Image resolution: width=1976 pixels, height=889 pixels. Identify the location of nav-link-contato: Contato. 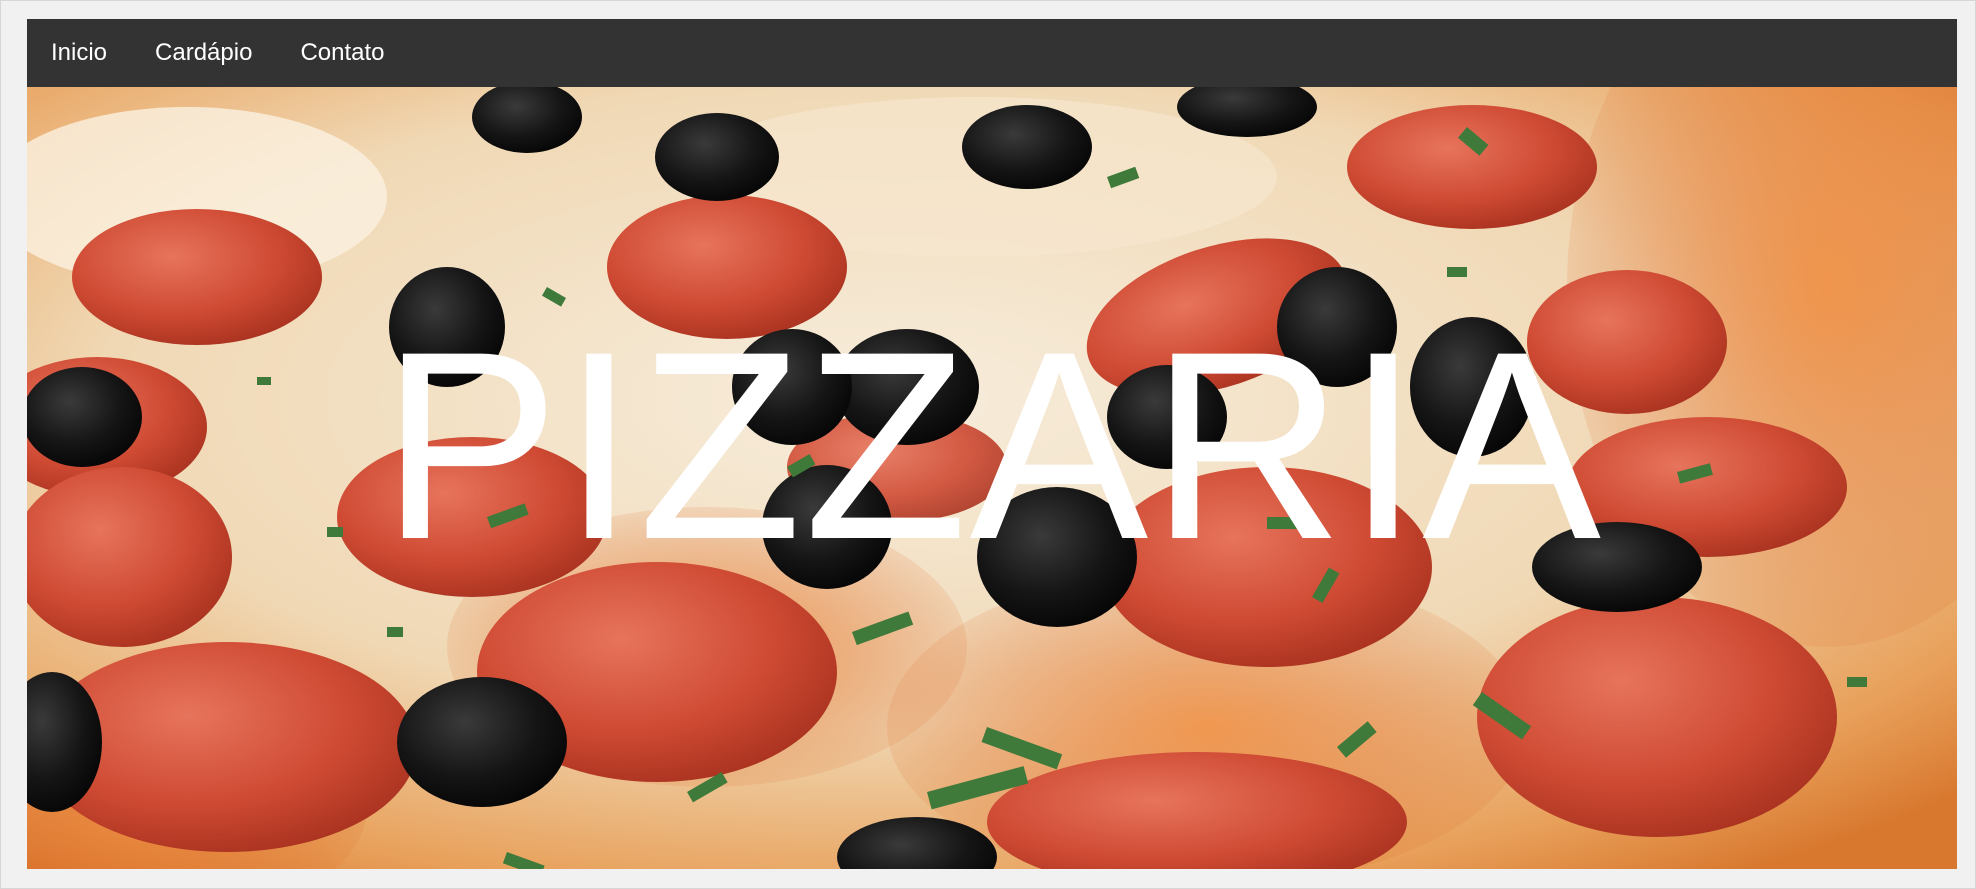
(342, 53).